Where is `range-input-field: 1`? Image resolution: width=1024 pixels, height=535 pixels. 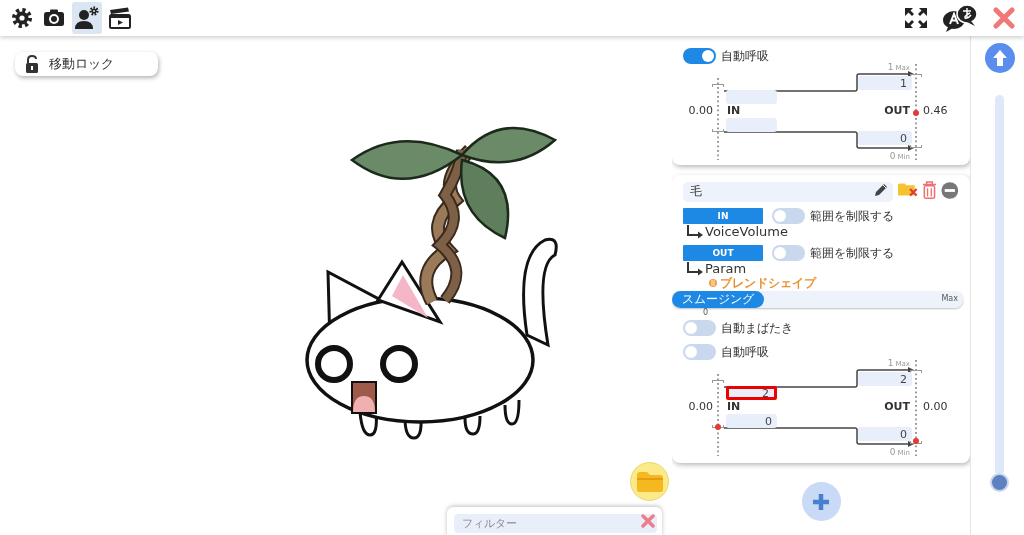 range-input-field: 1 is located at coordinates (885, 83).